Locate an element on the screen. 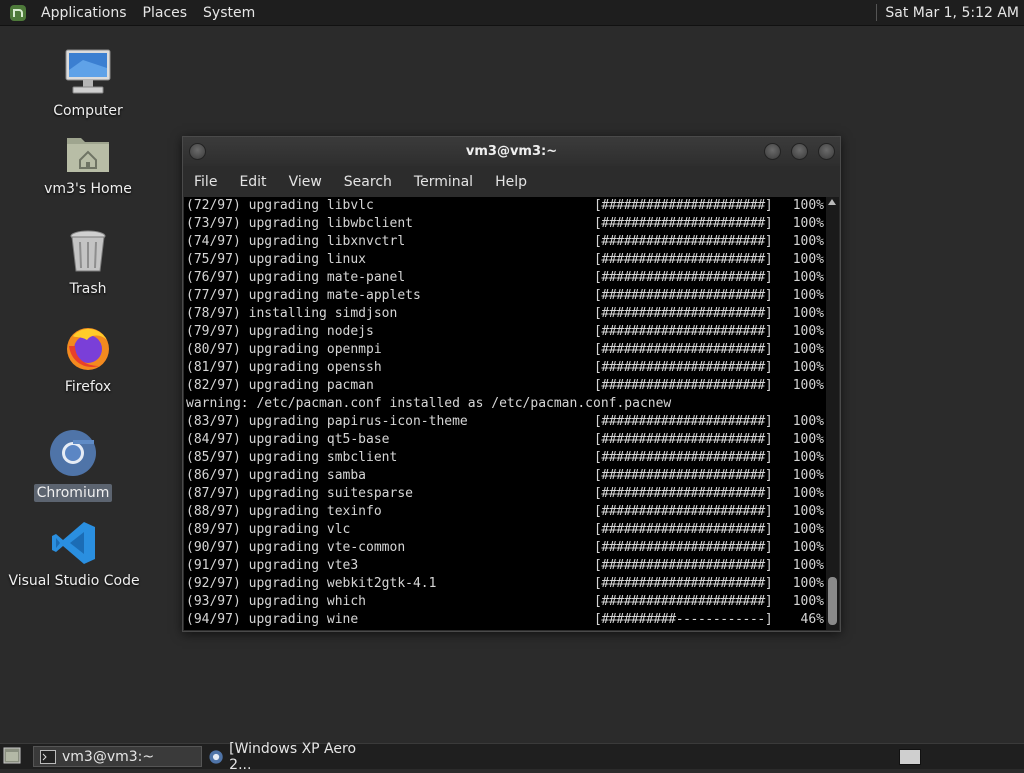 The width and height of the screenshot is (1024, 773). menu-edit: Edit is located at coordinates (252, 182).